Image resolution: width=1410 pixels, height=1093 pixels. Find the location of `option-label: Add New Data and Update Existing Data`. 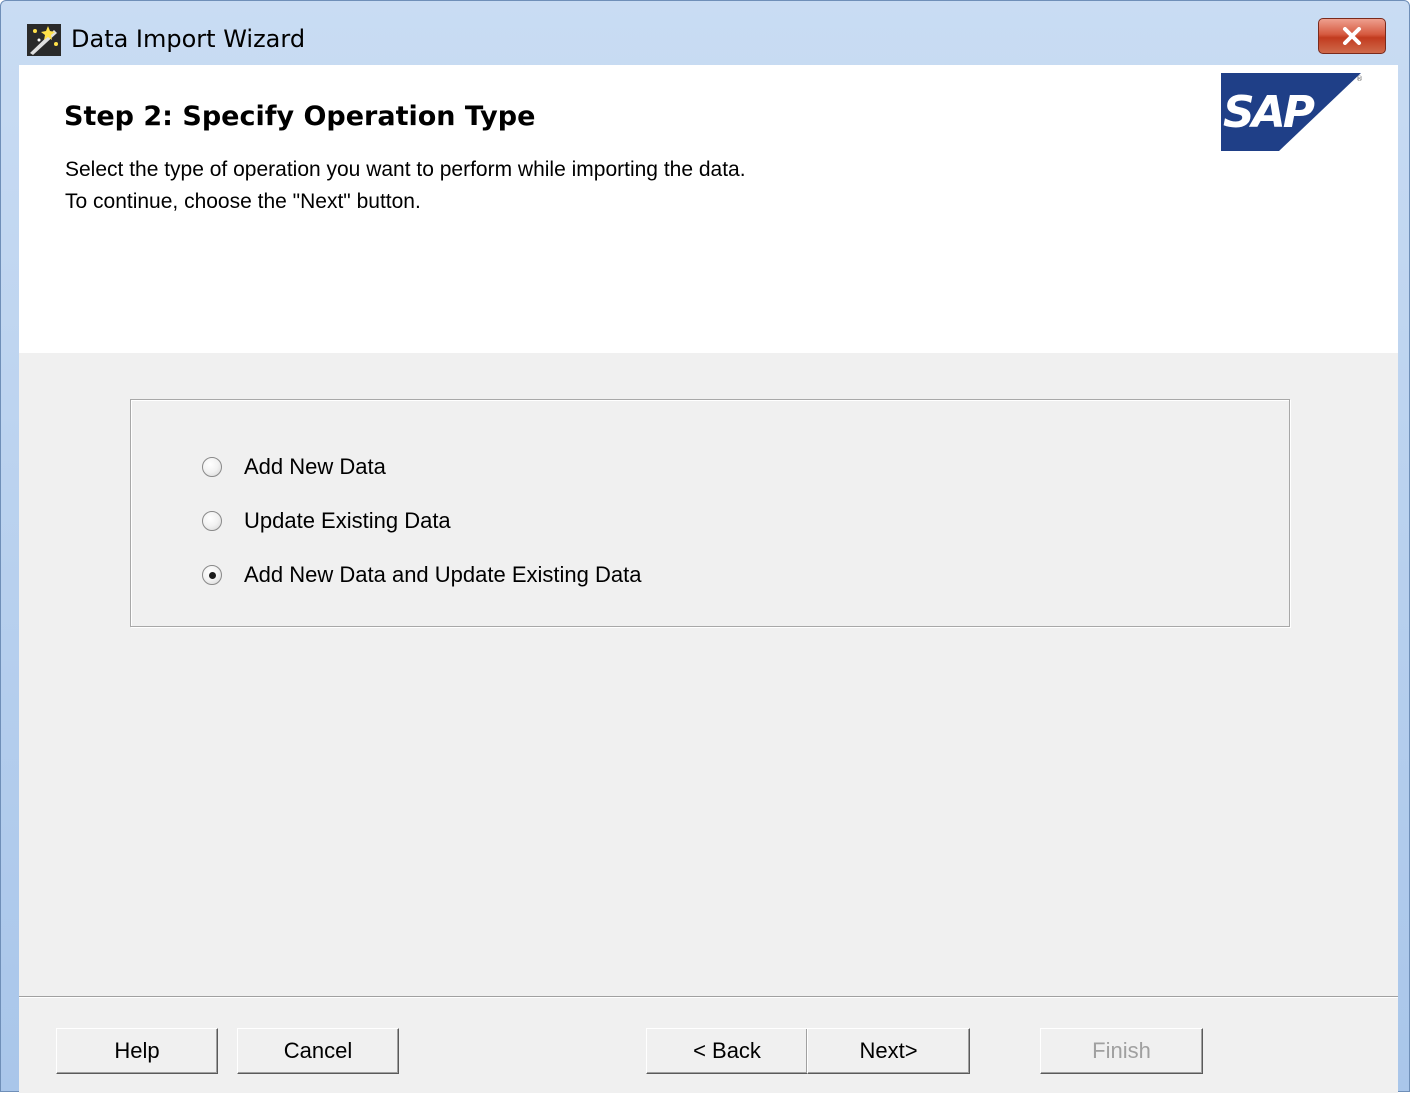

option-label: Add New Data and Update Existing Data is located at coordinates (443, 574).